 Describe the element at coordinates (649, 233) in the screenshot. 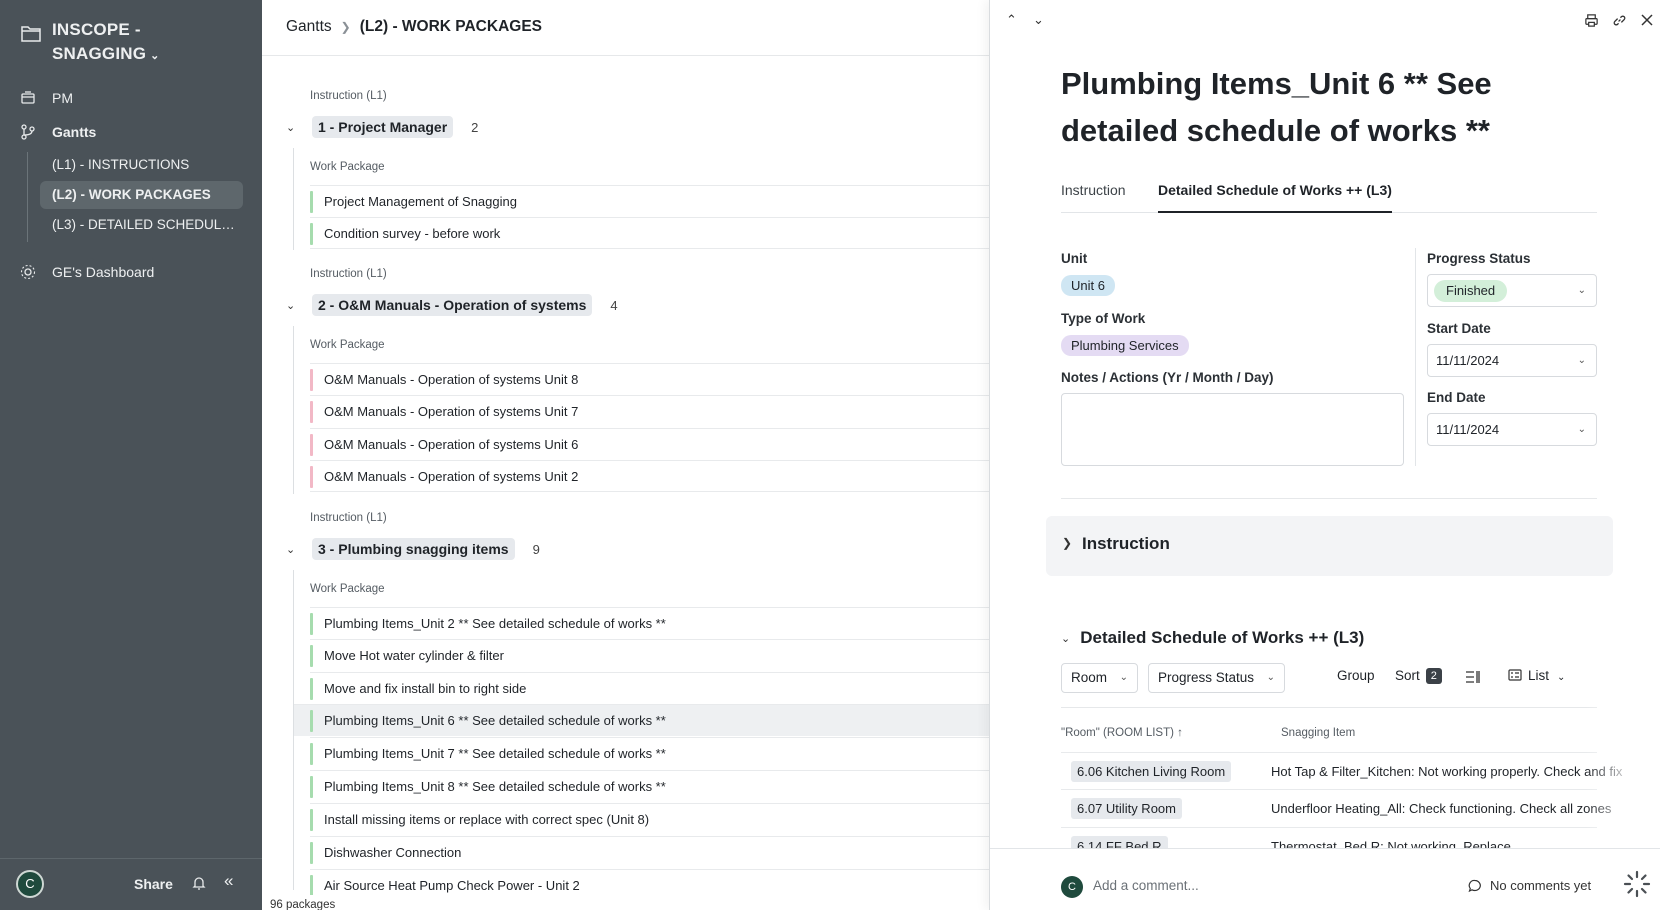

I see `list-item: Condition survey - before work` at that location.